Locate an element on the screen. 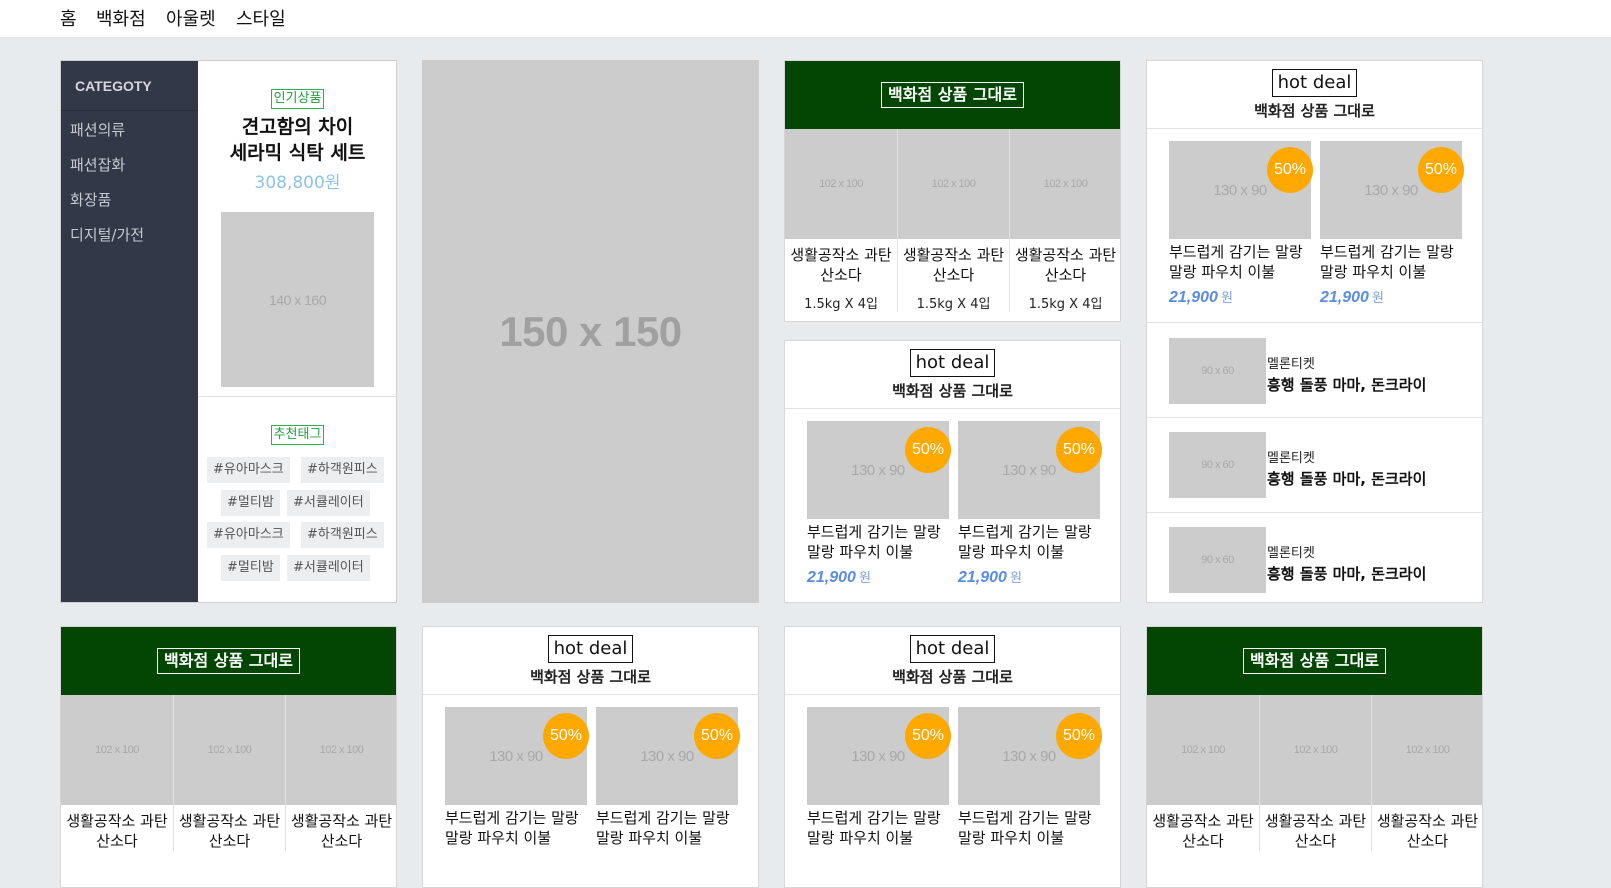  banner-image: 150 x 150 is located at coordinates (590, 331).